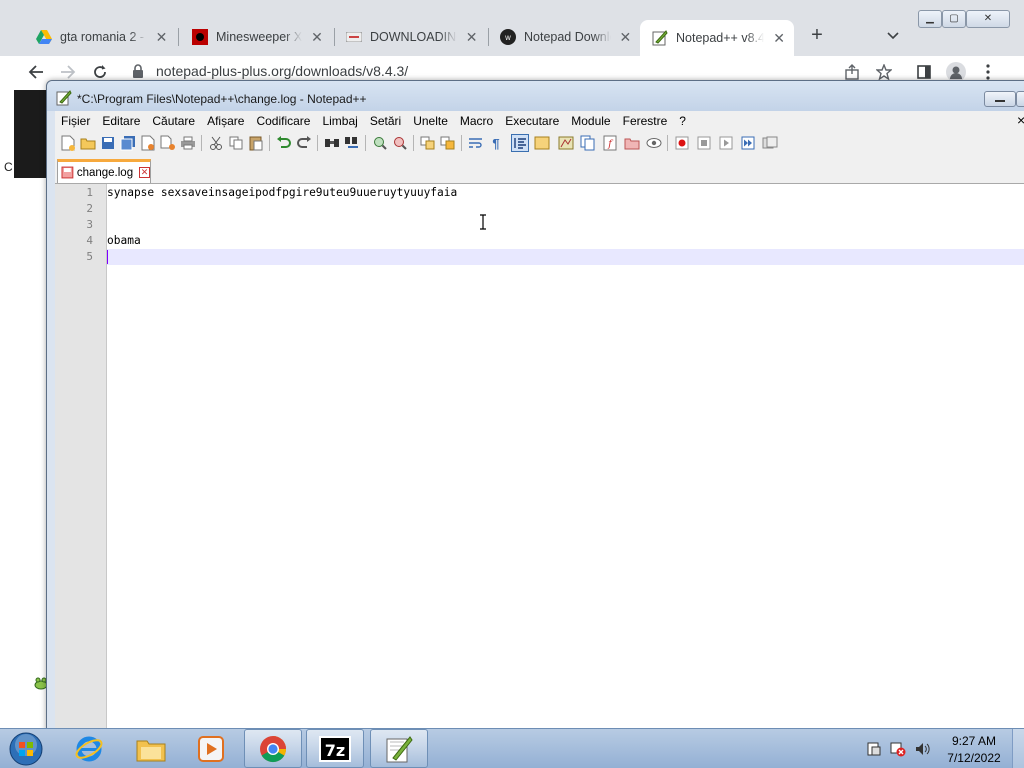 Image resolution: width=1024 pixels, height=768 pixels. What do you see at coordinates (954, 19) in the screenshot?
I see `maximize-button: ▢` at bounding box center [954, 19].